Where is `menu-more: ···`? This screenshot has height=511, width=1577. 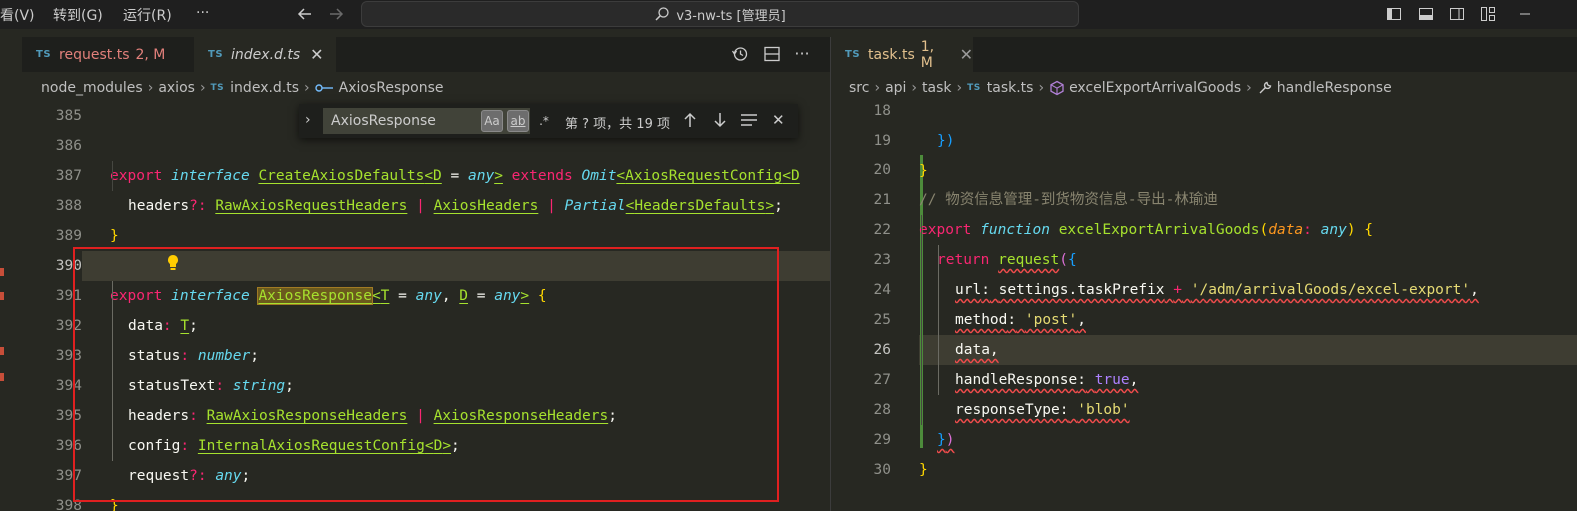
menu-more: ··· is located at coordinates (202, 13).